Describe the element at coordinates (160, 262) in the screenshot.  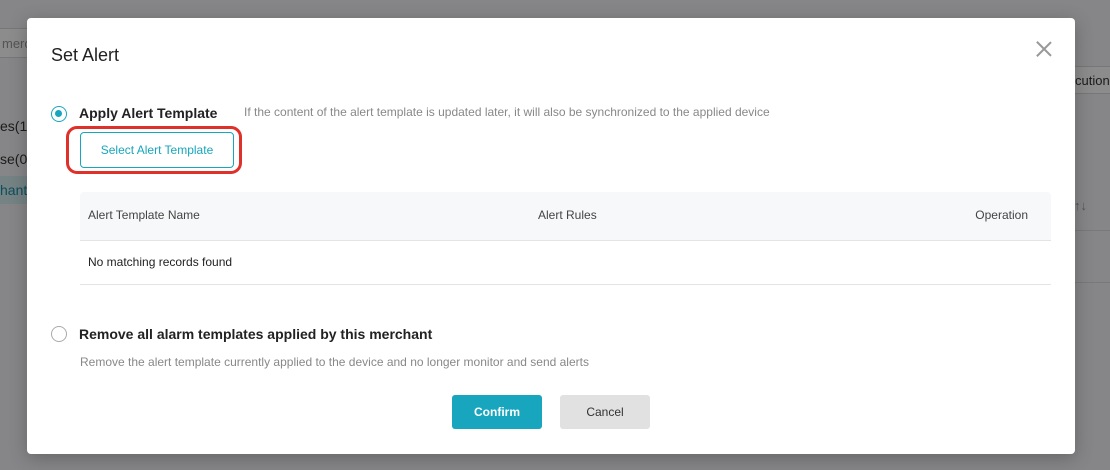
I see `empty-state-text: No matching records found` at that location.